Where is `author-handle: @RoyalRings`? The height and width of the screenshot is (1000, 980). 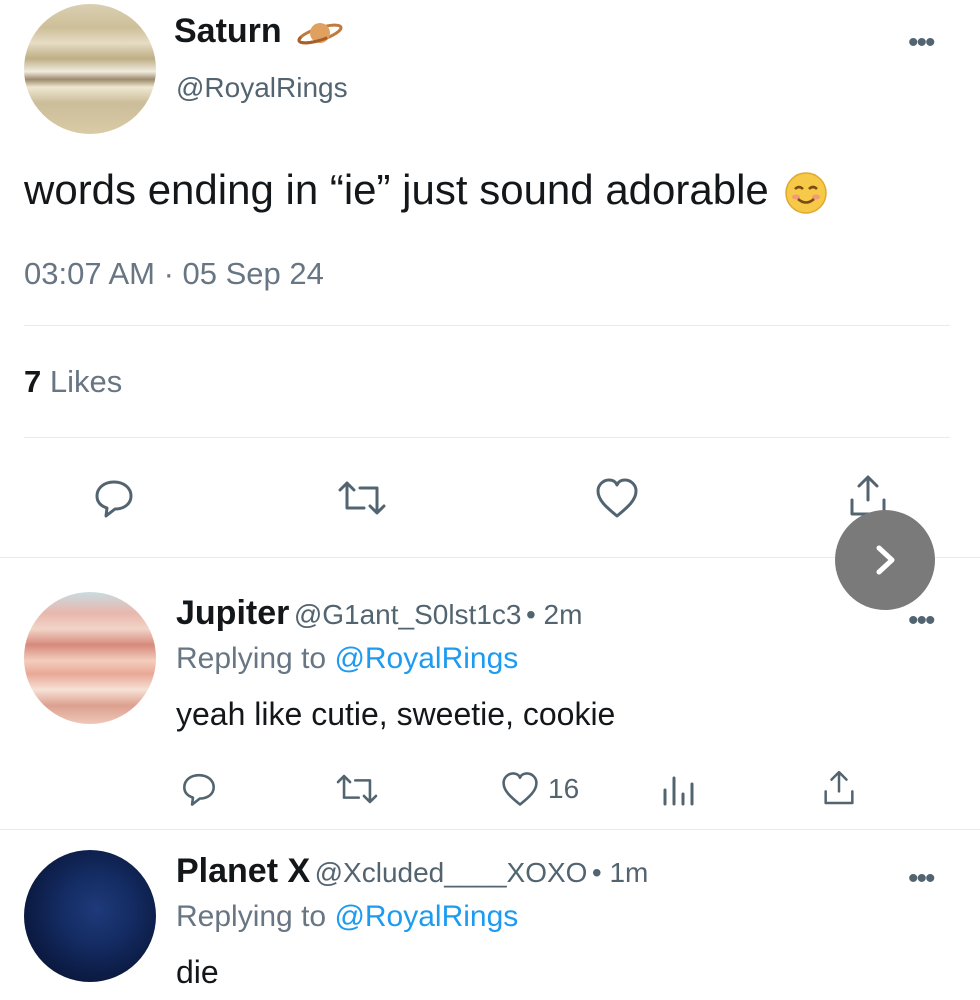 author-handle: @RoyalRings is located at coordinates (262, 88).